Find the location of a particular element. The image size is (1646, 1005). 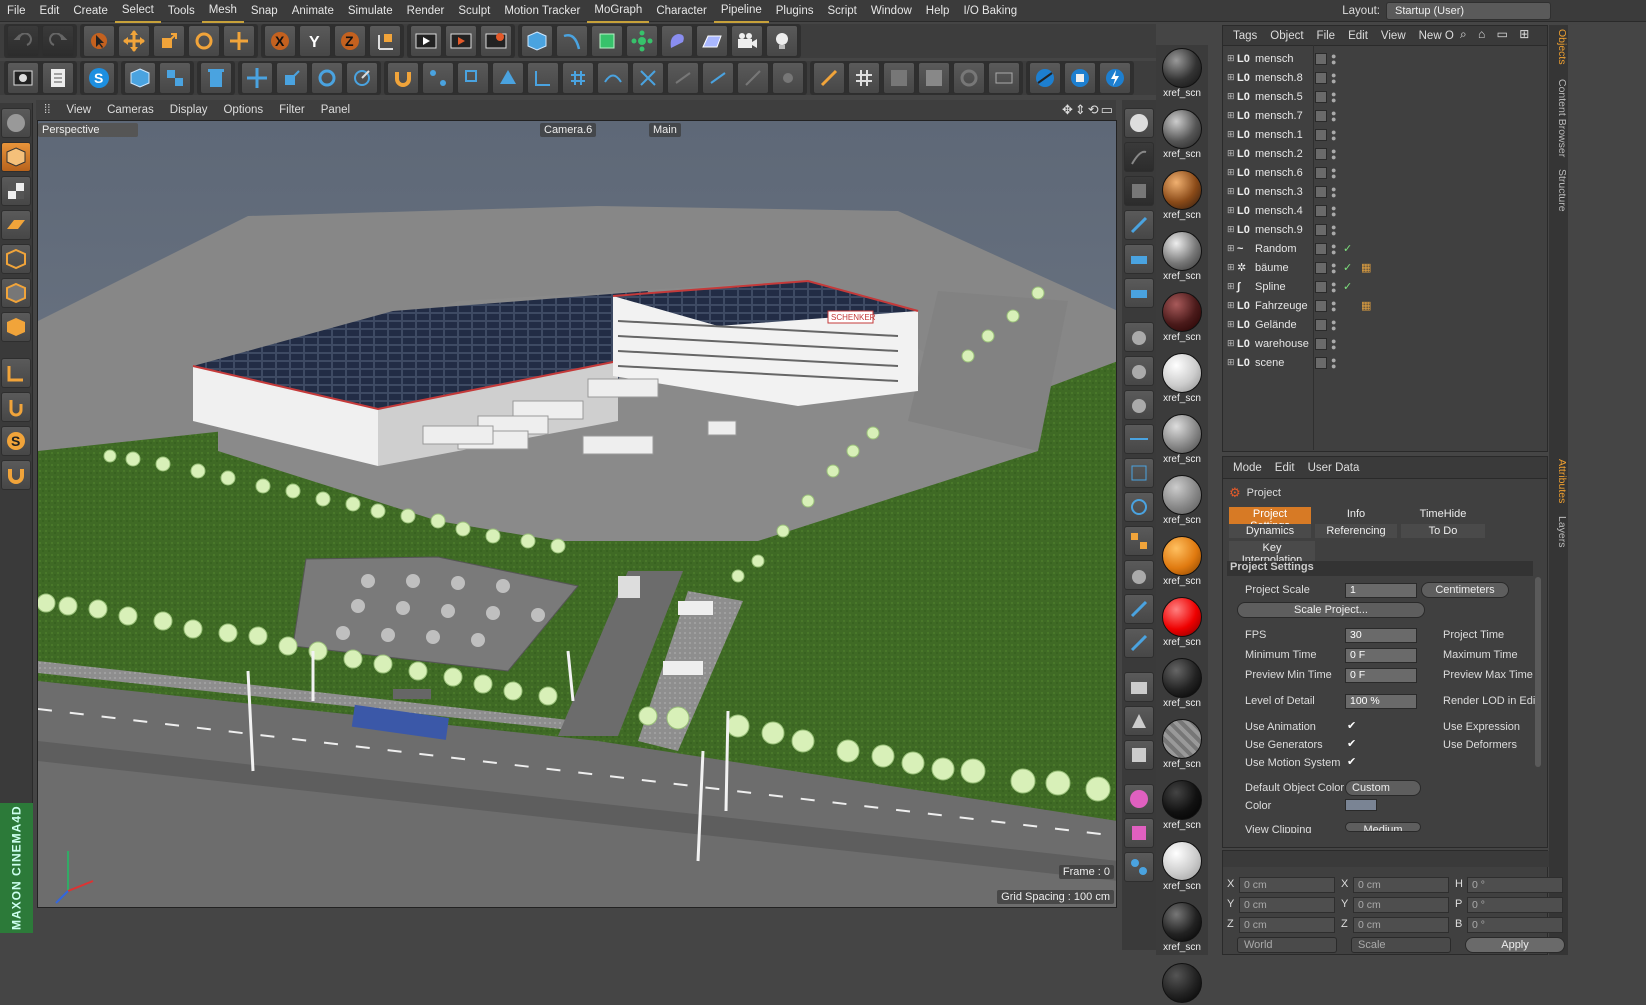

magnet-tool-icon is located at coordinates (16, 475).